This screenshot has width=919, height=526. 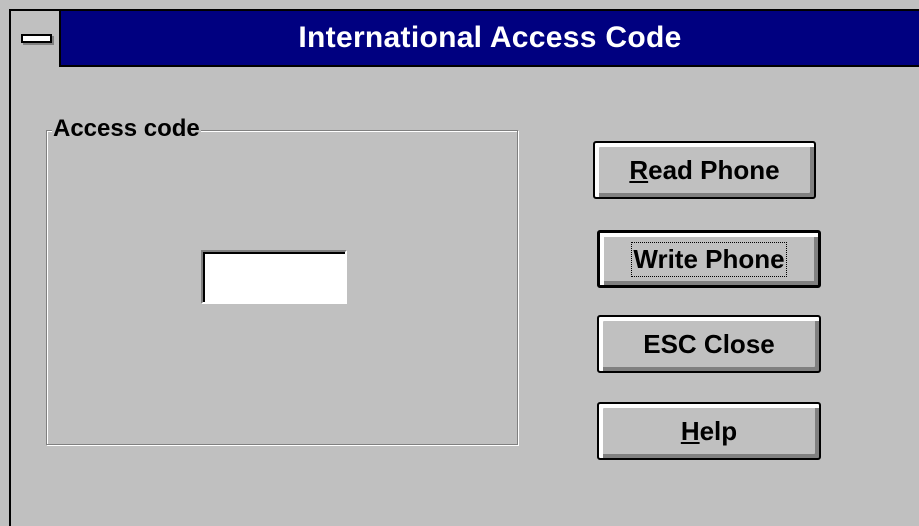 I want to click on title-bar: International Access Code, so click(x=465, y=39).